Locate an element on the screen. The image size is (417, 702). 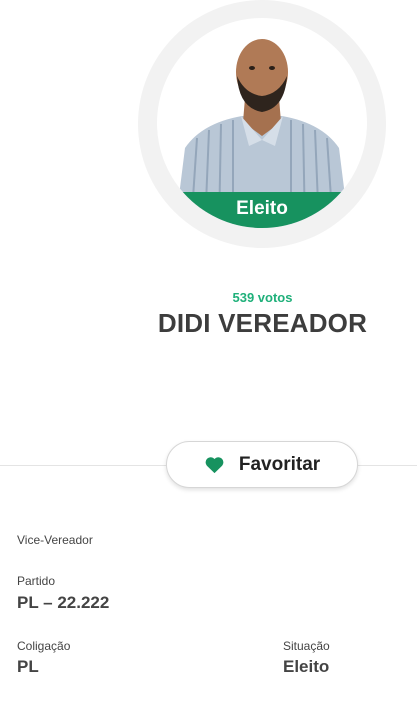
coalition-label: Coligação is located at coordinates (44, 646).